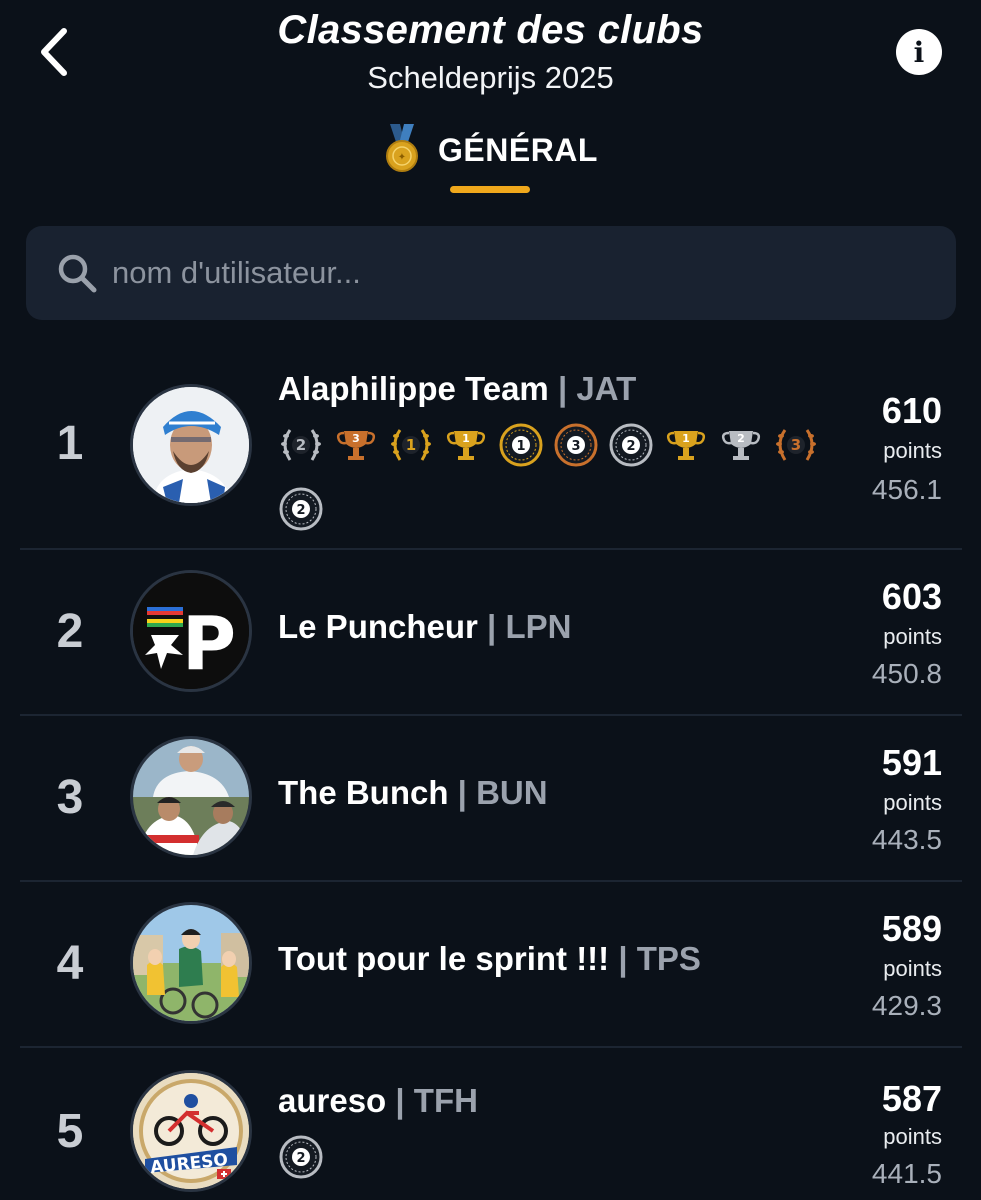 The height and width of the screenshot is (1200, 981). What do you see at coordinates (445, 1100) in the screenshot?
I see `club-code: TFH` at bounding box center [445, 1100].